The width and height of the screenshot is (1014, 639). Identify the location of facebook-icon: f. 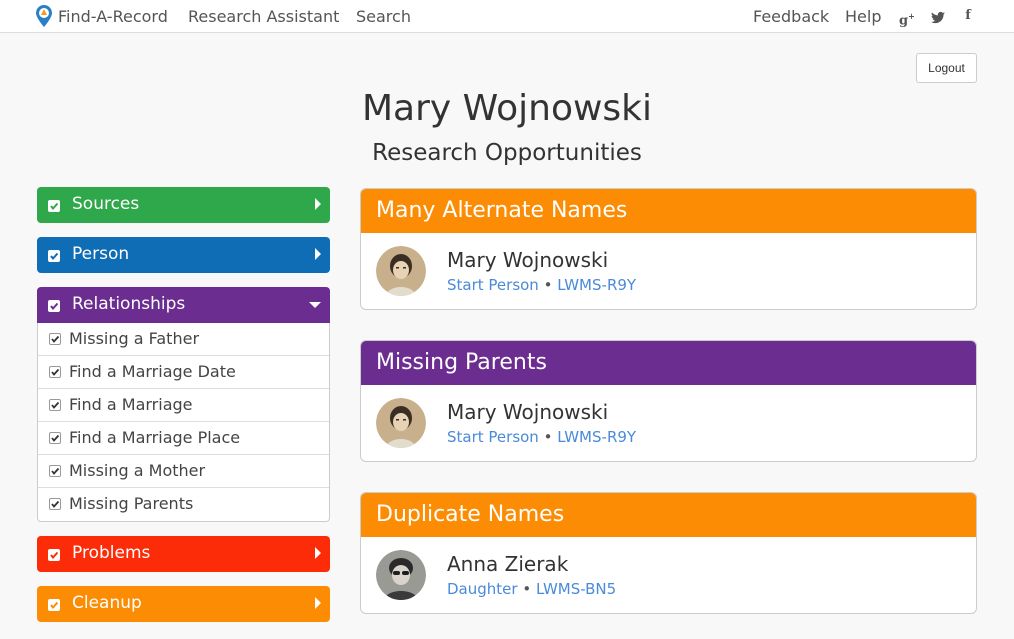
(968, 16).